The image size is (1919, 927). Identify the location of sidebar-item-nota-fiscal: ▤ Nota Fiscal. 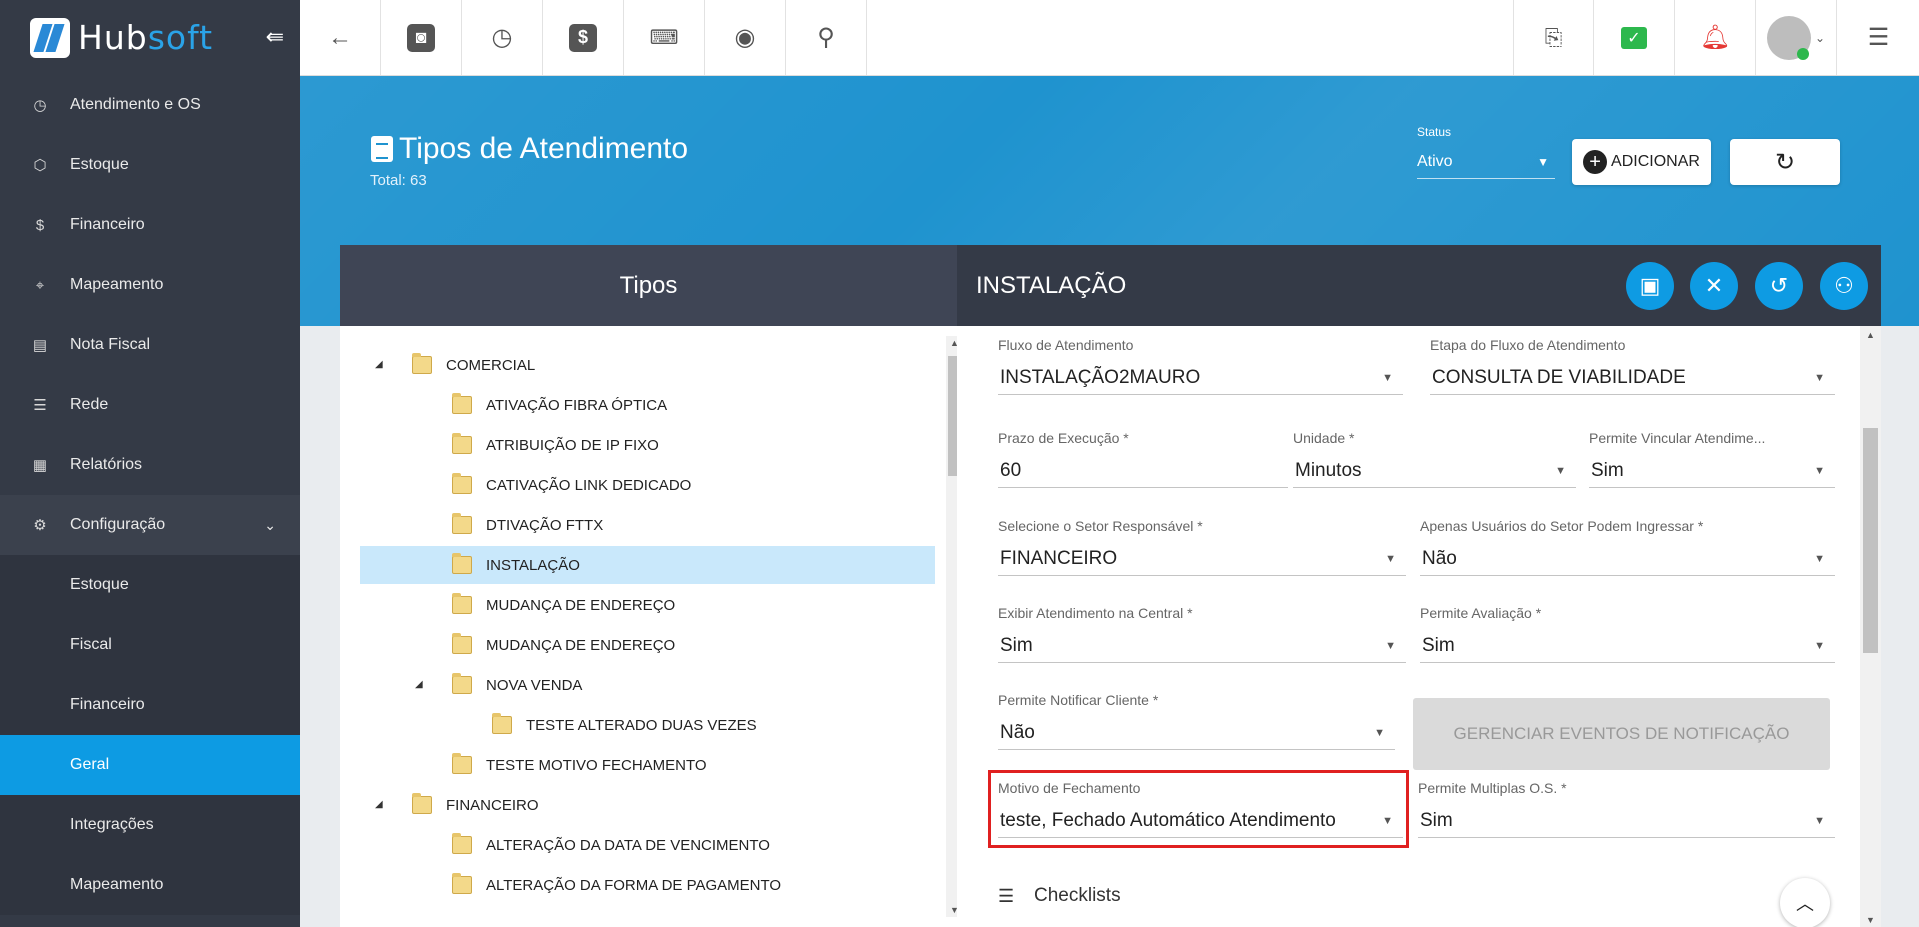
(150, 345).